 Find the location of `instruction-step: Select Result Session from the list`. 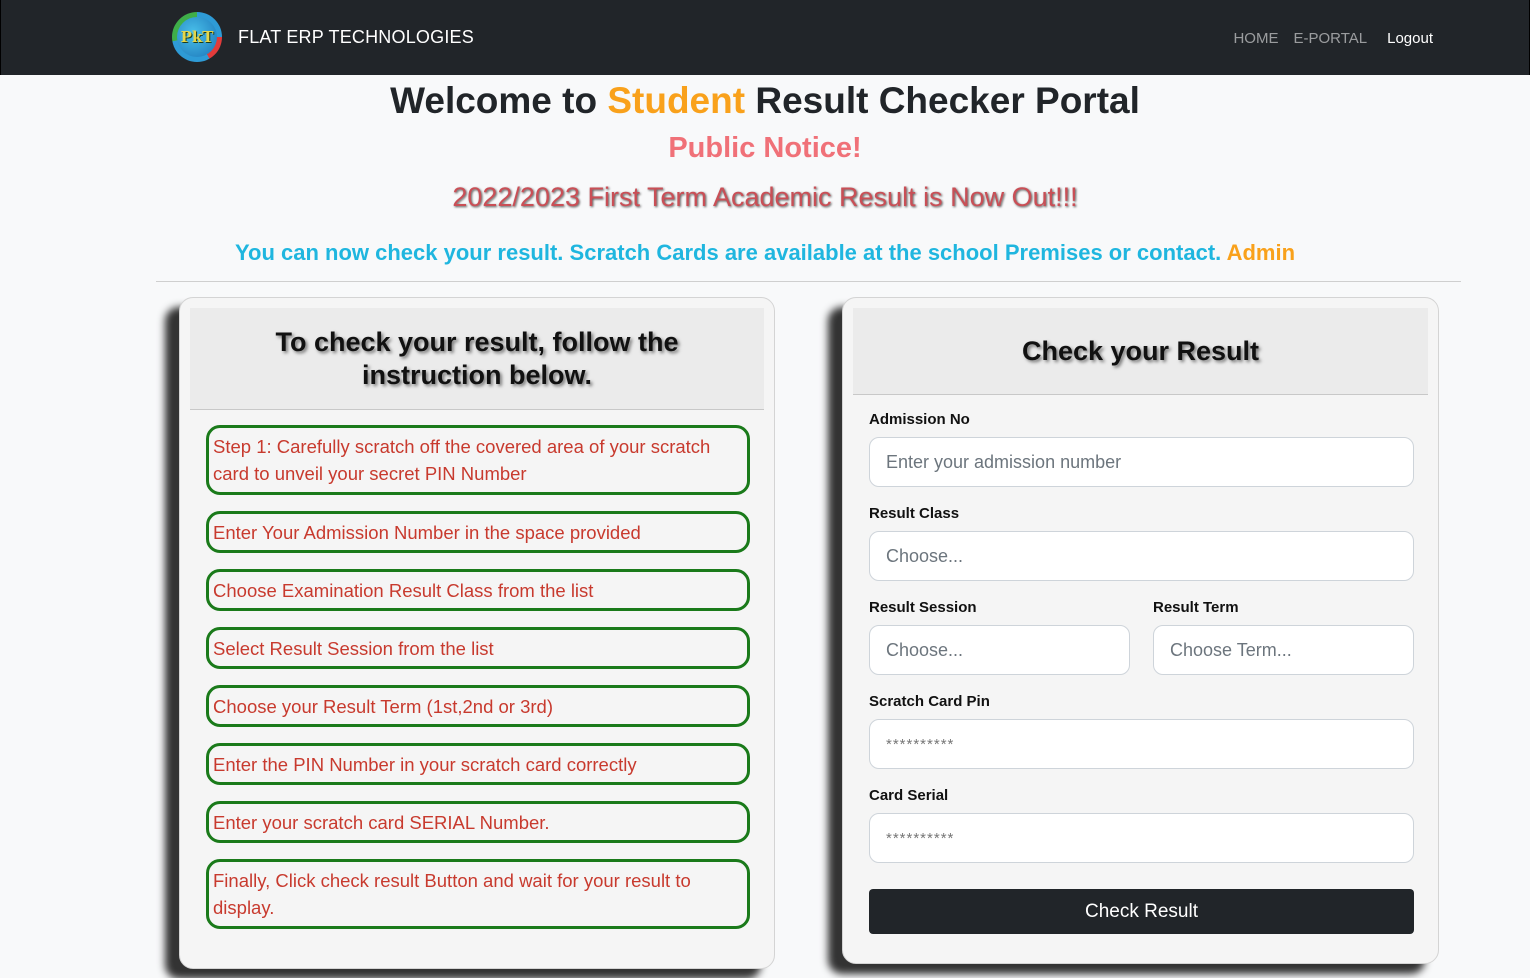

instruction-step: Select Result Session from the list is located at coordinates (478, 648).